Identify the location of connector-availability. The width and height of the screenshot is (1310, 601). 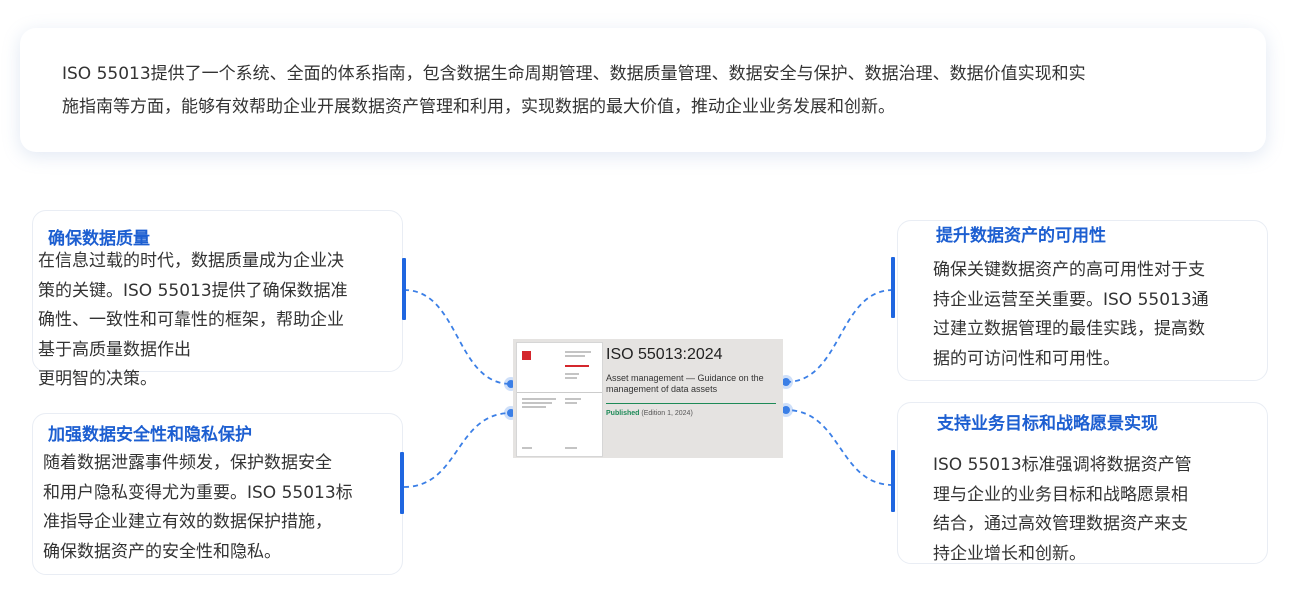
(839, 336).